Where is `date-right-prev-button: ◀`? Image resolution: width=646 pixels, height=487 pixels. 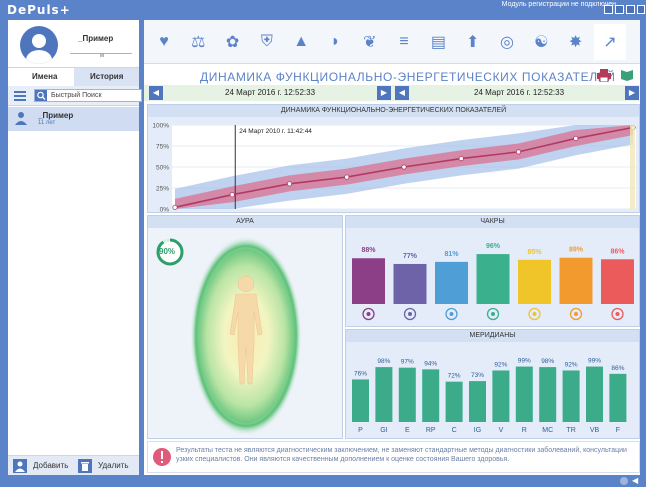 date-right-prev-button: ◀ is located at coordinates (402, 93).